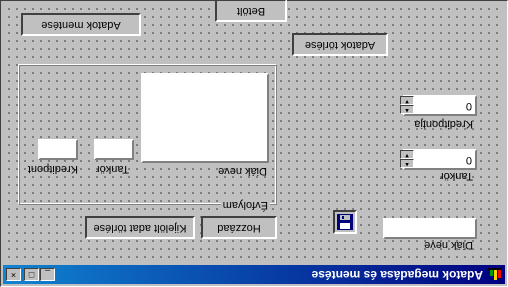  Describe the element at coordinates (140, 227) in the screenshot. I see `kijelolt-adat-torlese-button: Kijelölt adat törlése` at that location.